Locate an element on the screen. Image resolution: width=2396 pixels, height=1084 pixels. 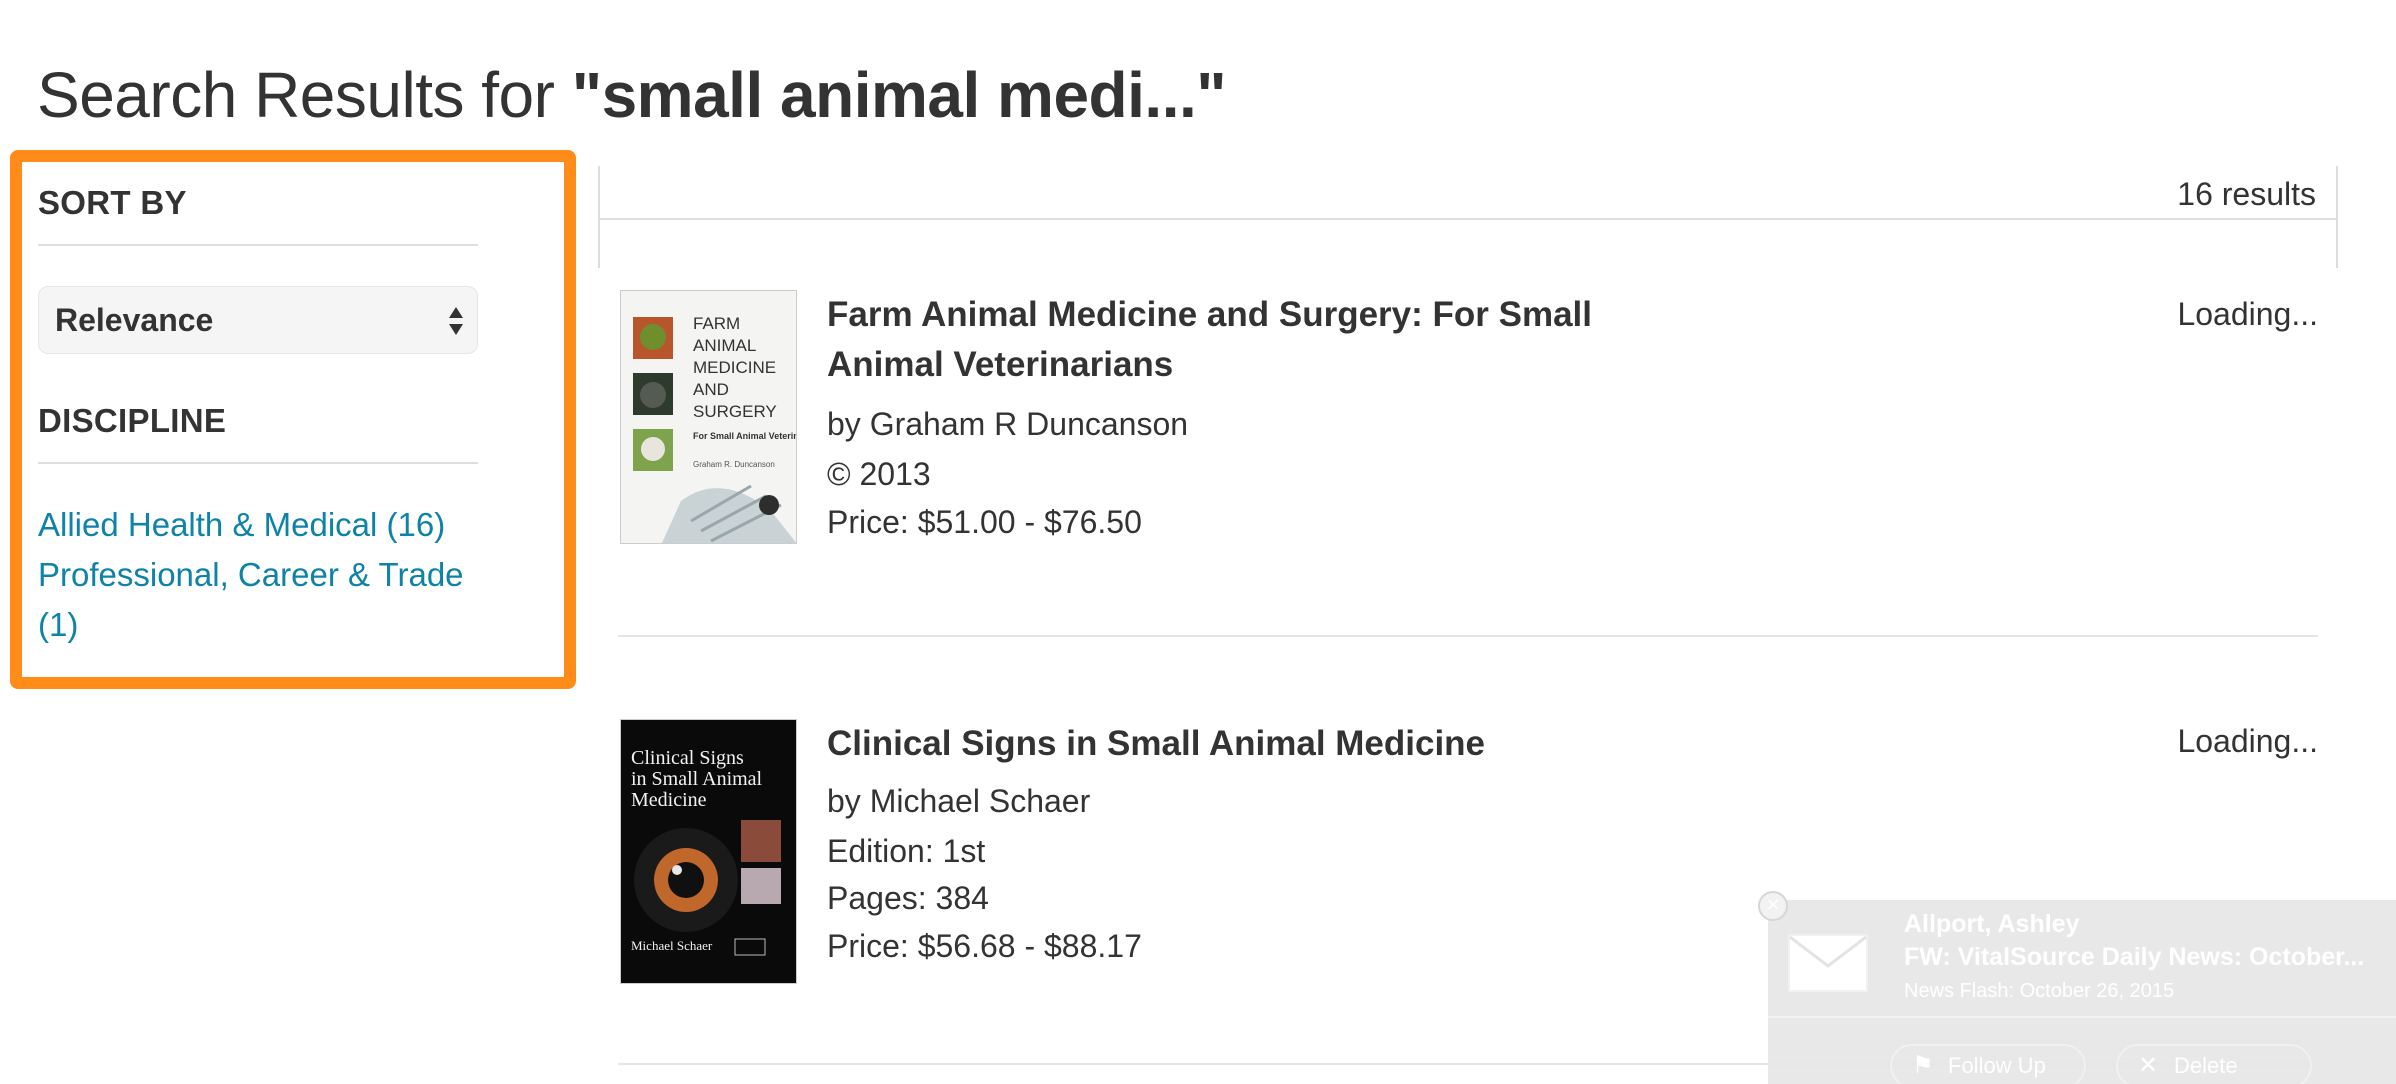
cover-author: Michael Schaer is located at coordinates (672, 945).